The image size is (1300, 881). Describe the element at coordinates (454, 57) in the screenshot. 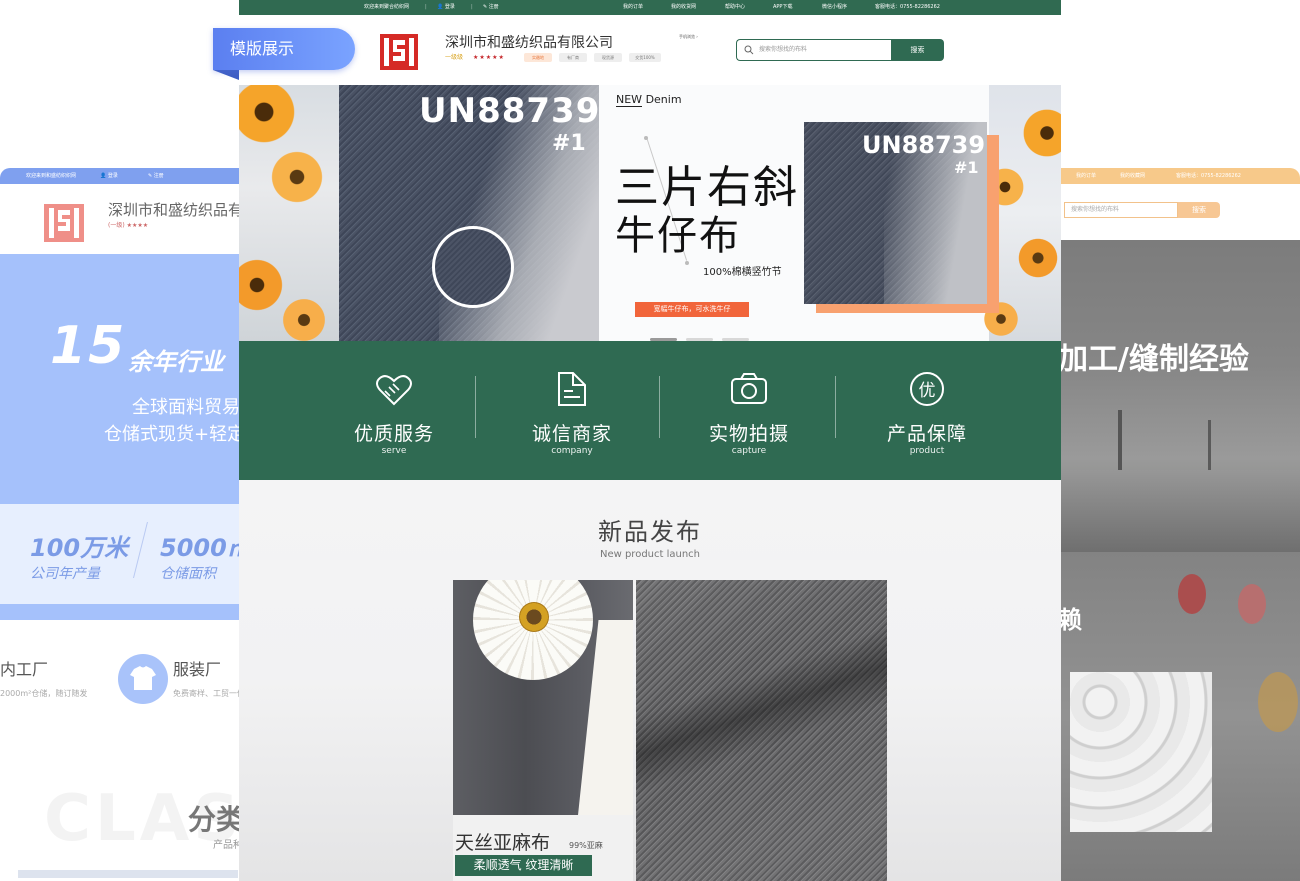

I see `rating-badge: 一级级` at that location.